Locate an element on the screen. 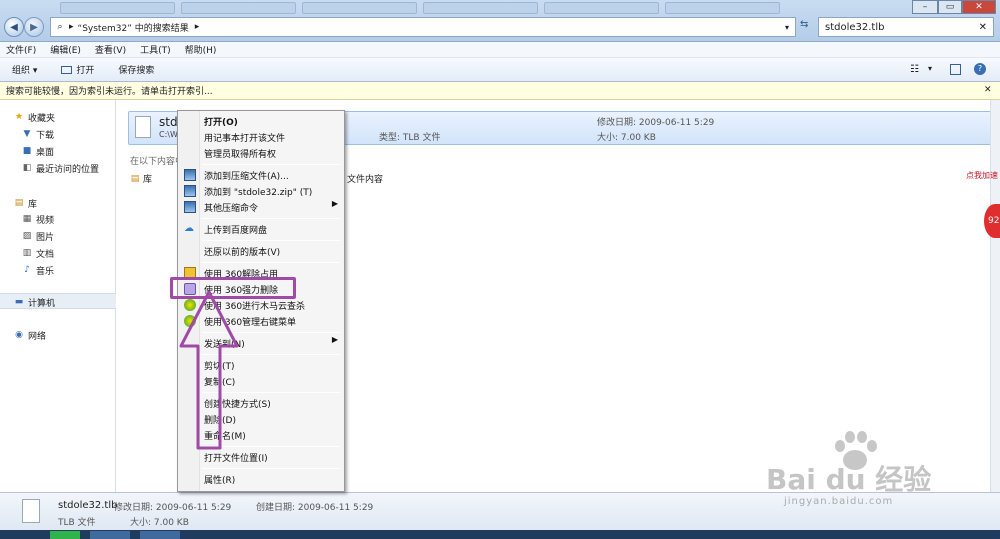 The image size is (1000, 539). nav-favorites: ★ 收藏夹 is located at coordinates (34, 117).